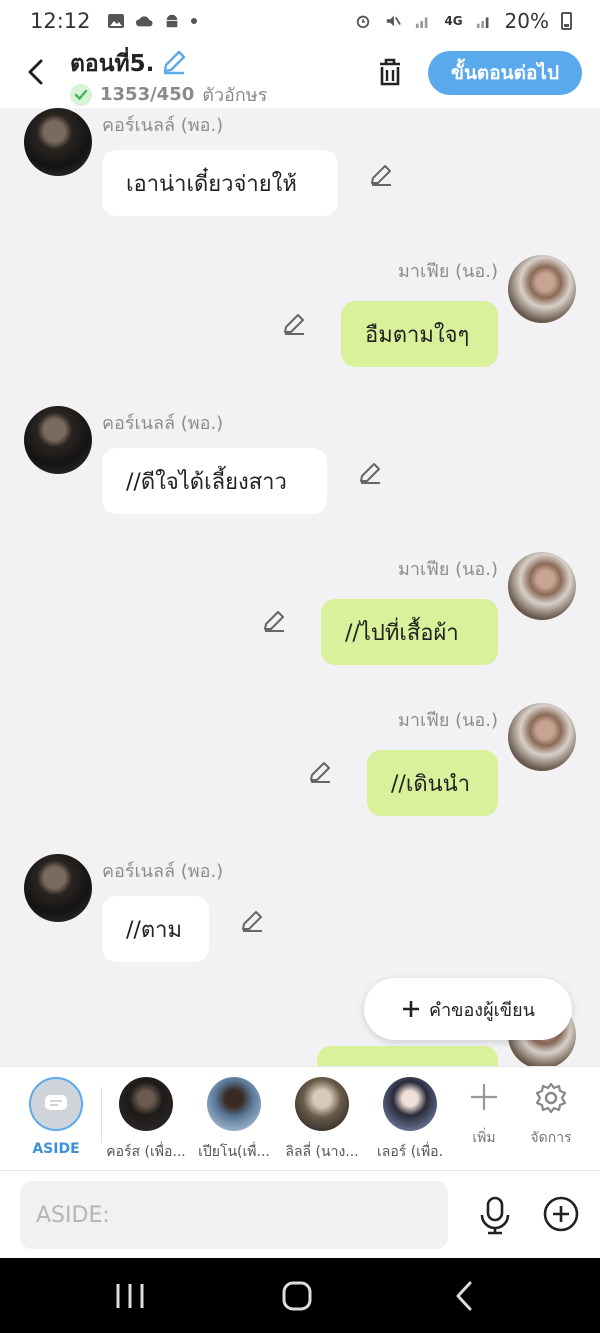 This screenshot has width=600, height=1333. I want to click on message-bubble: //เดินนำ, so click(432, 783).